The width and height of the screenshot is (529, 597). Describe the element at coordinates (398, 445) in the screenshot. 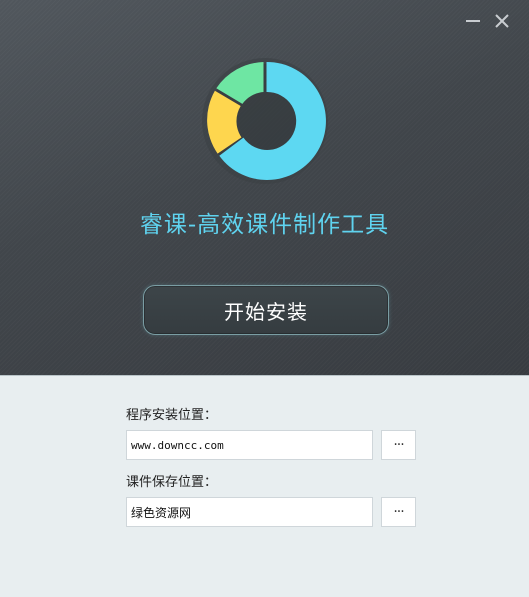

I see `install-location-browse-button: ···` at that location.